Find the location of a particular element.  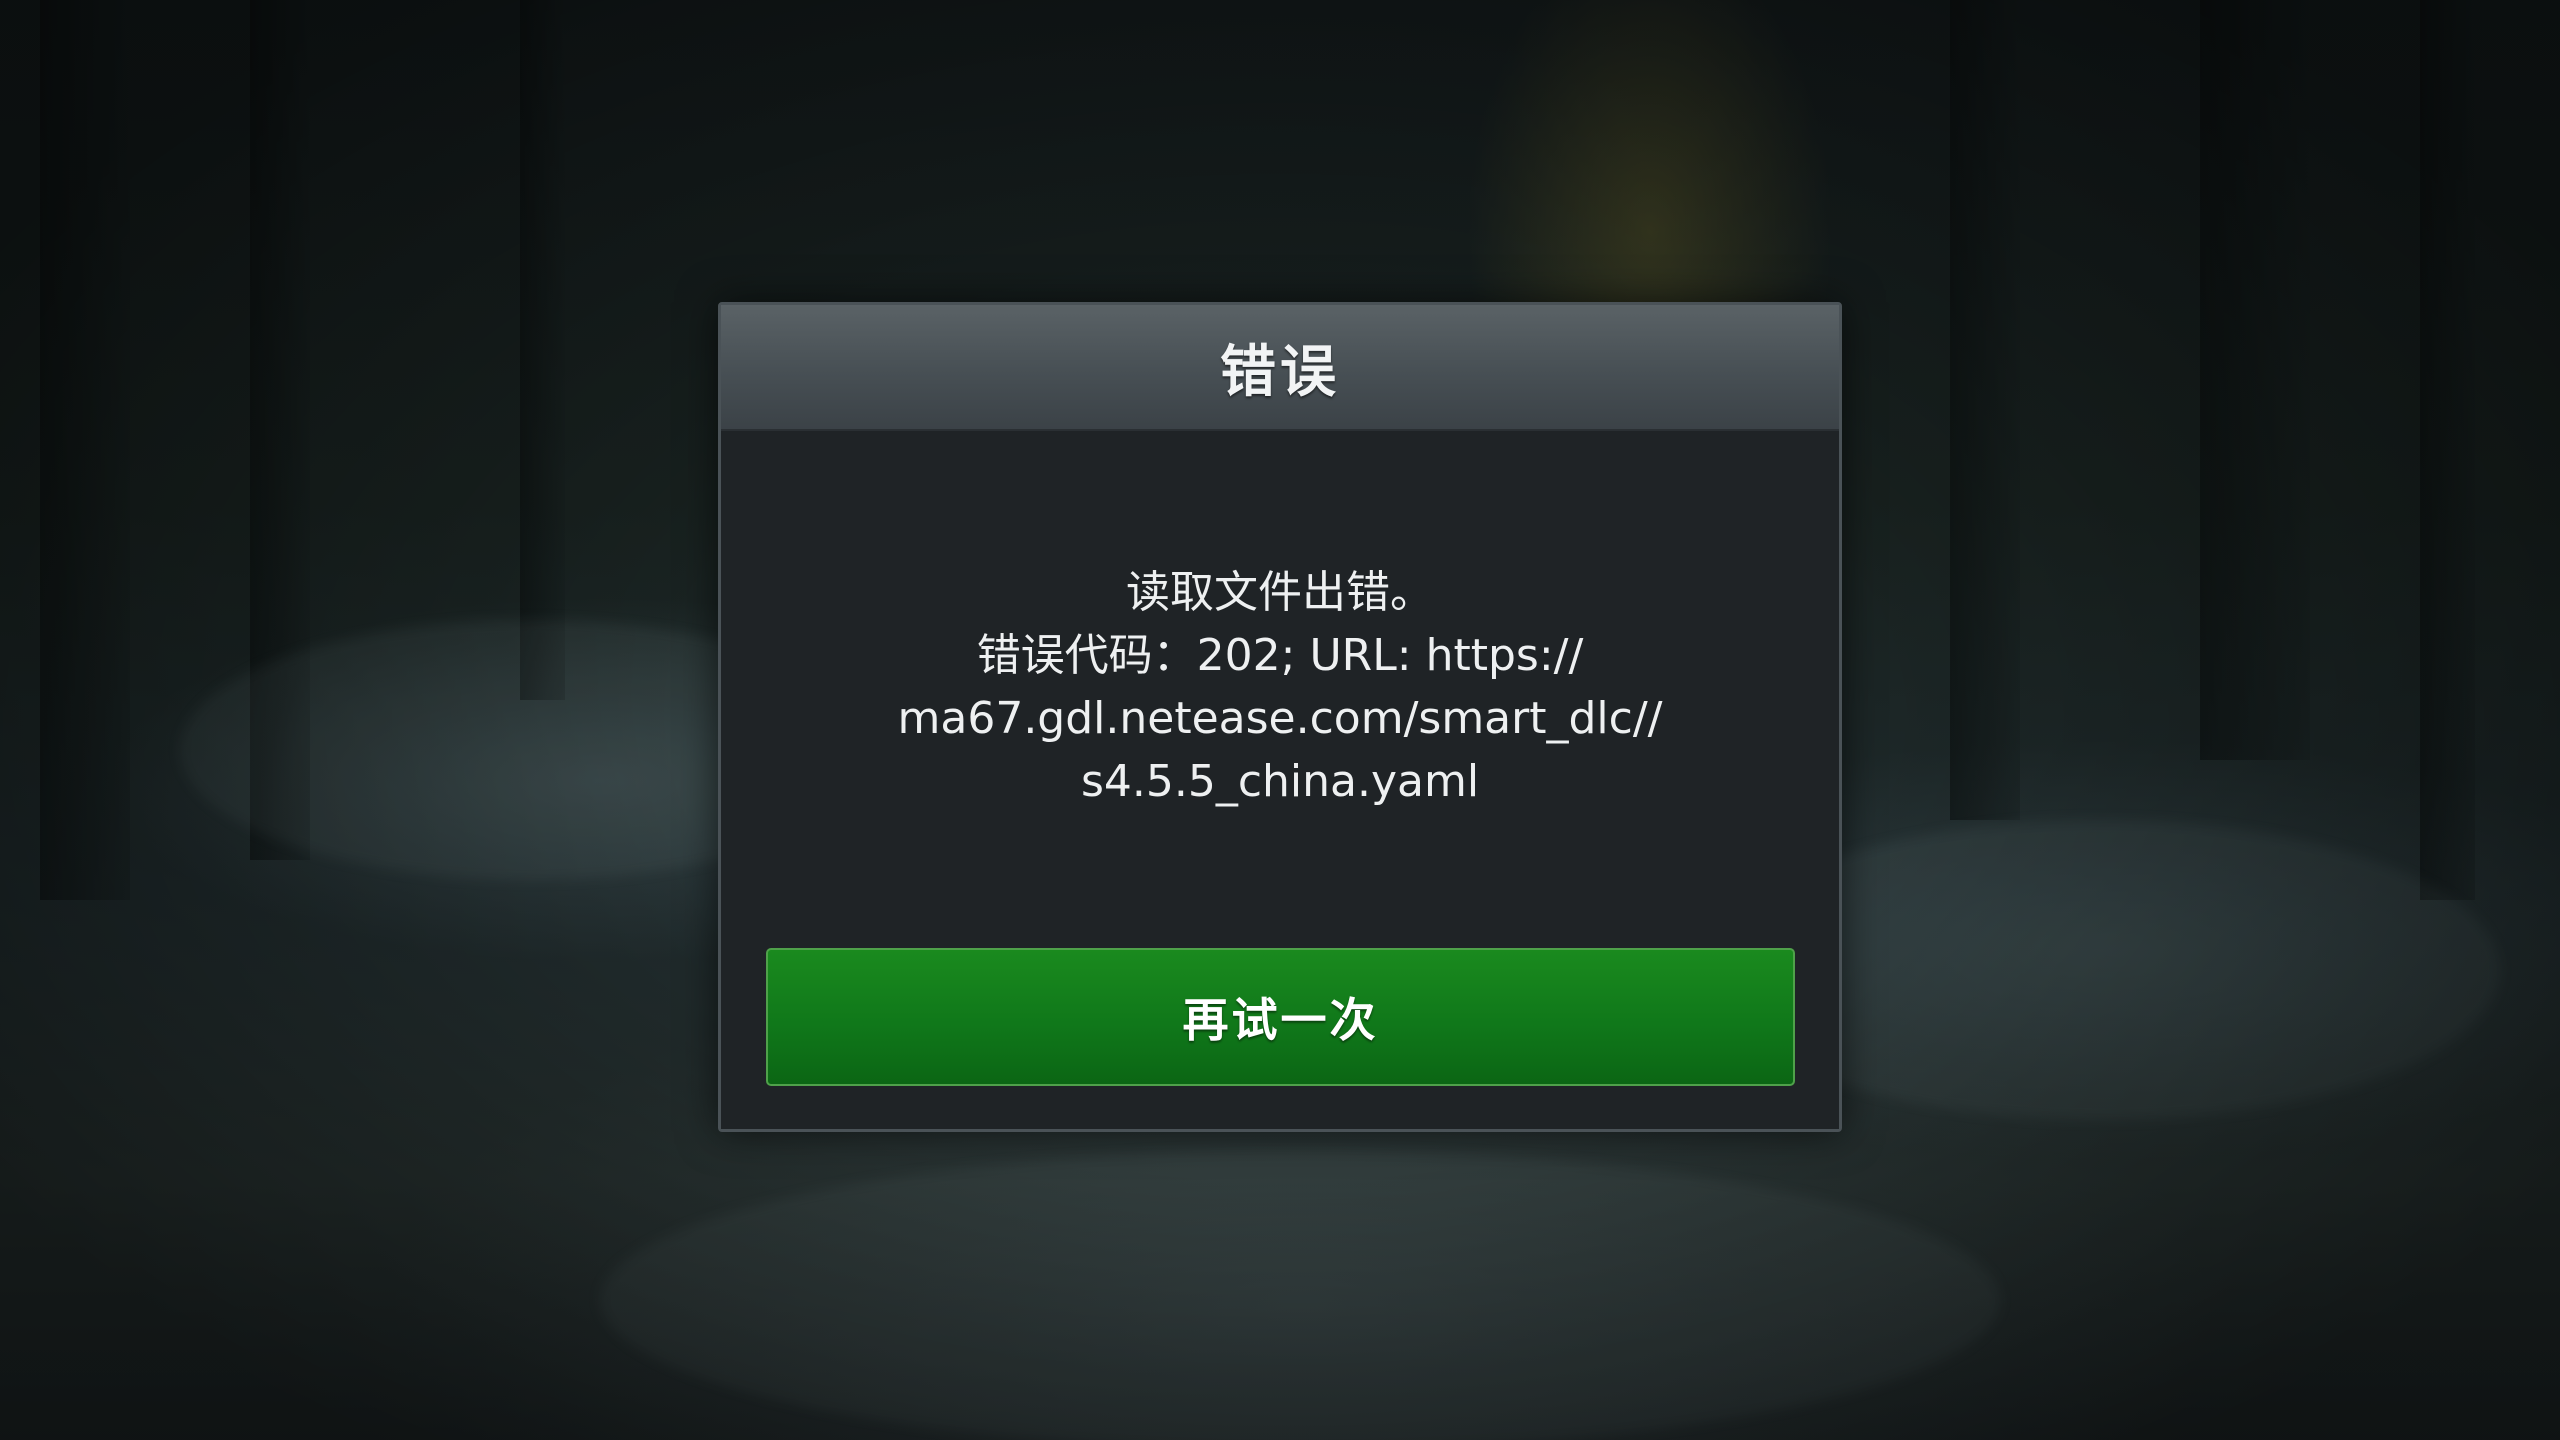

retry-button: 再试一次 is located at coordinates (1280, 1017).